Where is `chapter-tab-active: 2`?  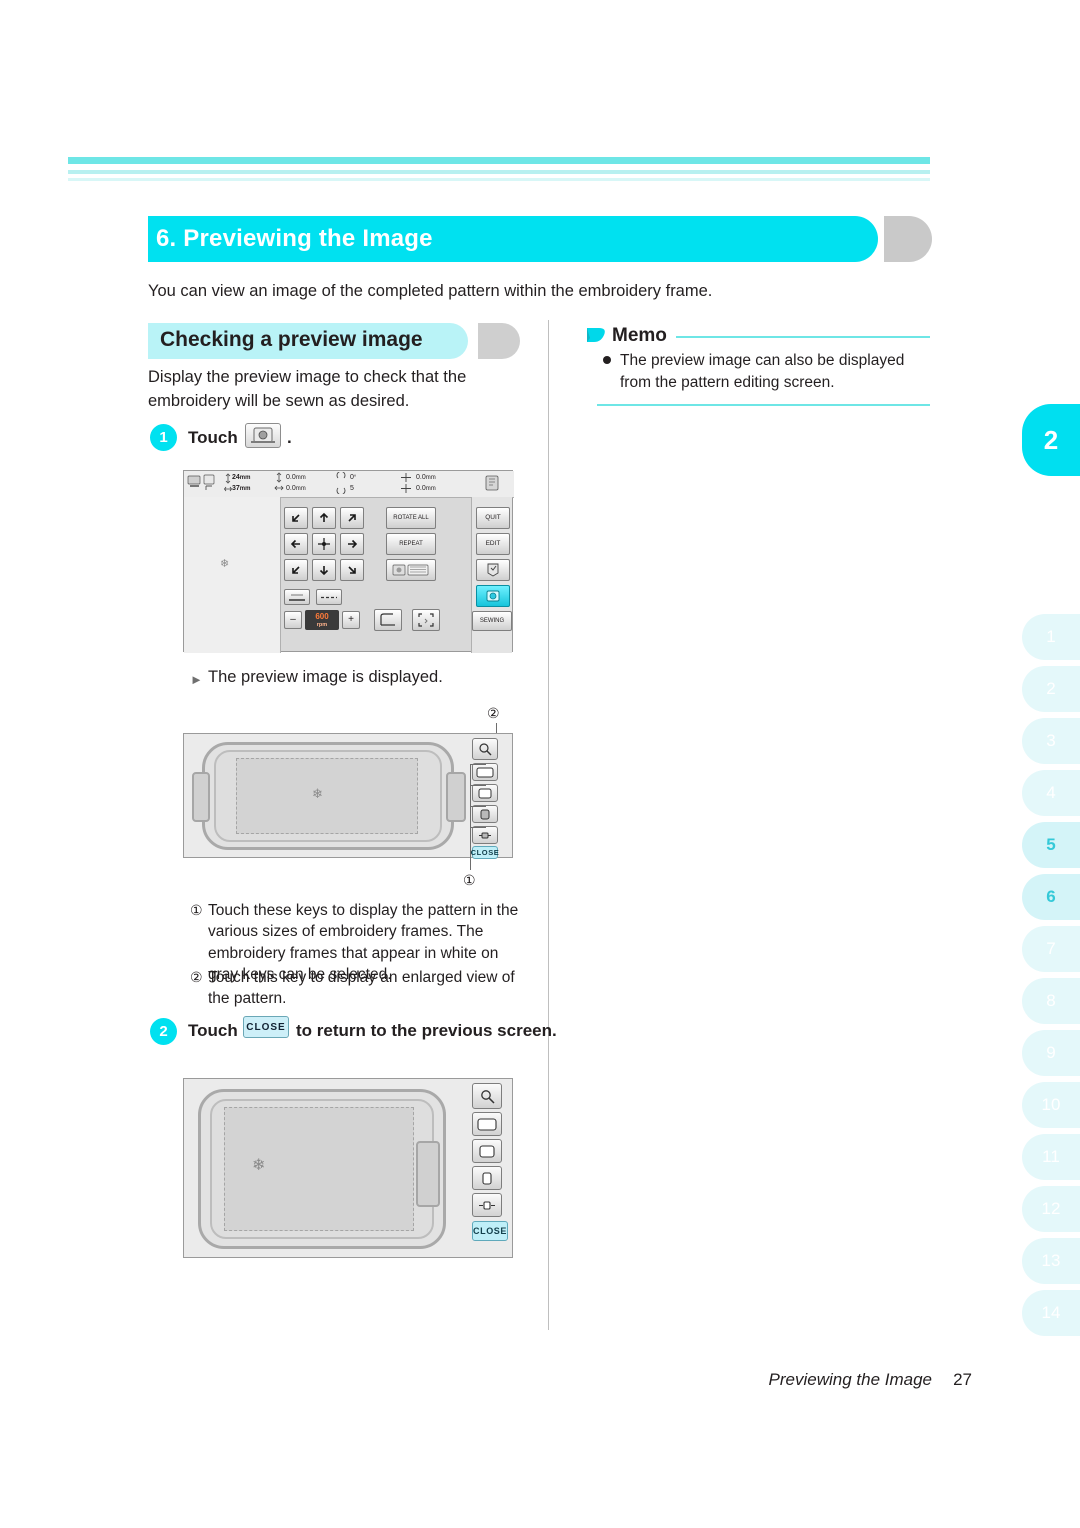 chapter-tab-active: 2 is located at coordinates (1051, 440).